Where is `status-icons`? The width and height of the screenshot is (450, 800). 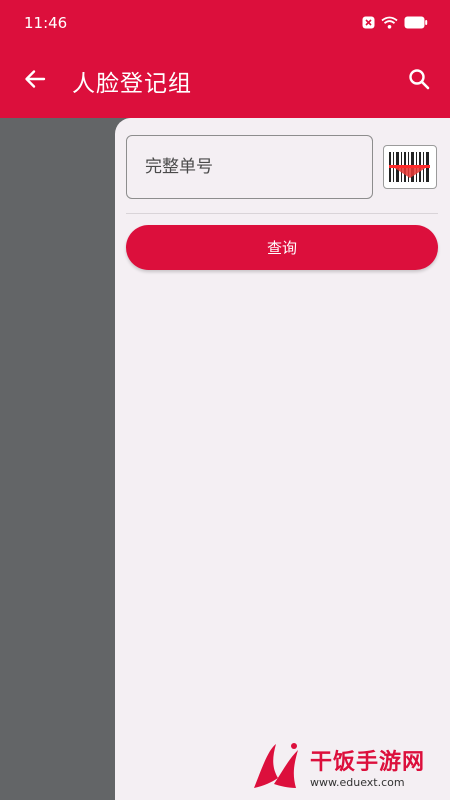
status-icons is located at coordinates (395, 23).